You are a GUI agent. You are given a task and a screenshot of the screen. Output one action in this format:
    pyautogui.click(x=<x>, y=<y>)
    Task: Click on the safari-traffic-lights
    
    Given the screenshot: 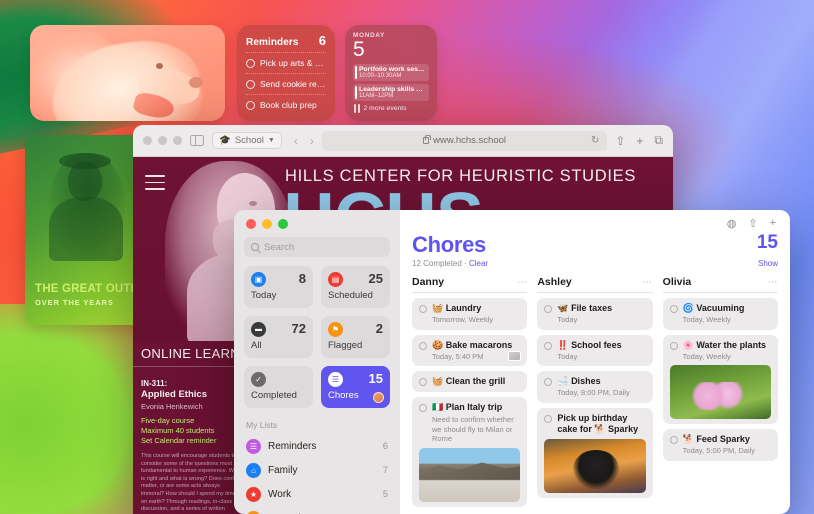 What is the action you would take?
    pyautogui.click(x=162, y=140)
    